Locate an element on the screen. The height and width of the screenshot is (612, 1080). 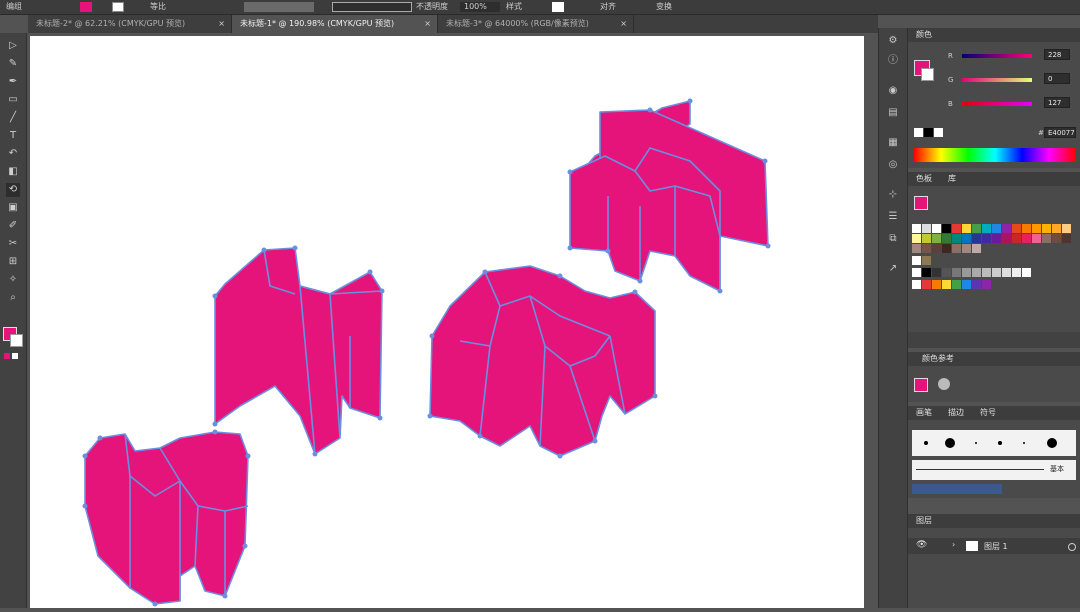
black-swatch is located at coordinates (928, 132).